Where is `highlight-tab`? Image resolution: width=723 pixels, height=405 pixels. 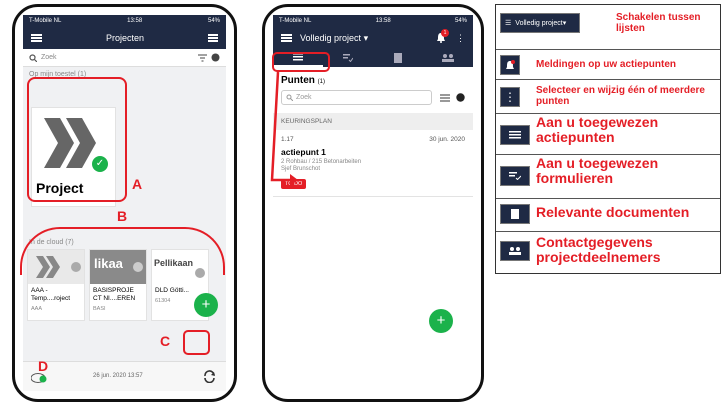
highlight-tab is located at coordinates (301, 62).